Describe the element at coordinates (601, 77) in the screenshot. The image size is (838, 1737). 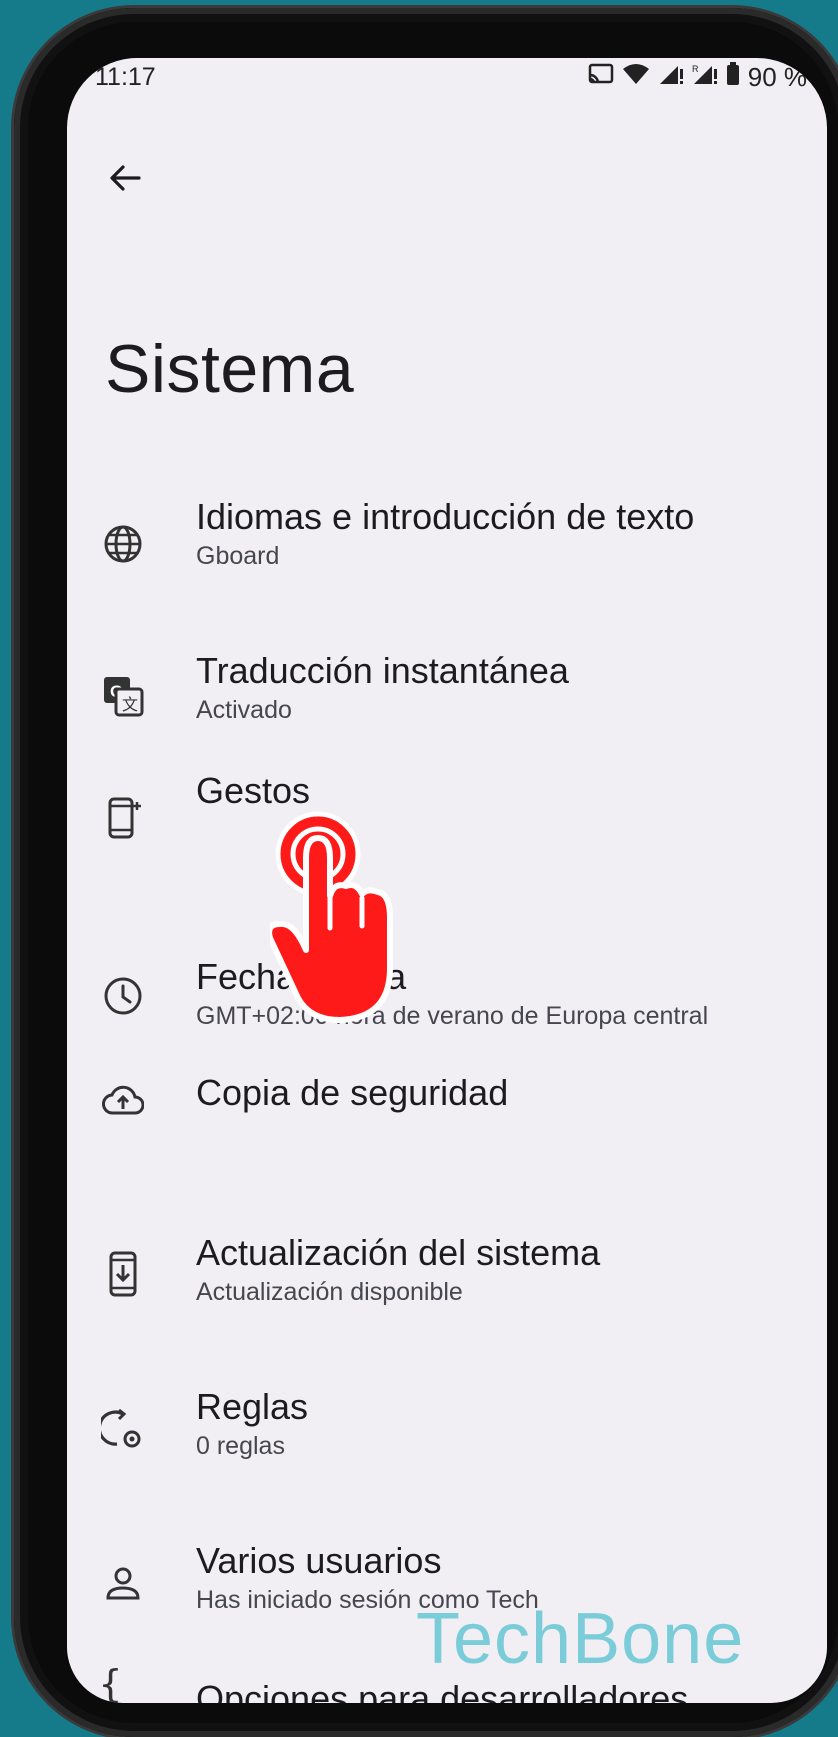
I see `cast-icon` at that location.